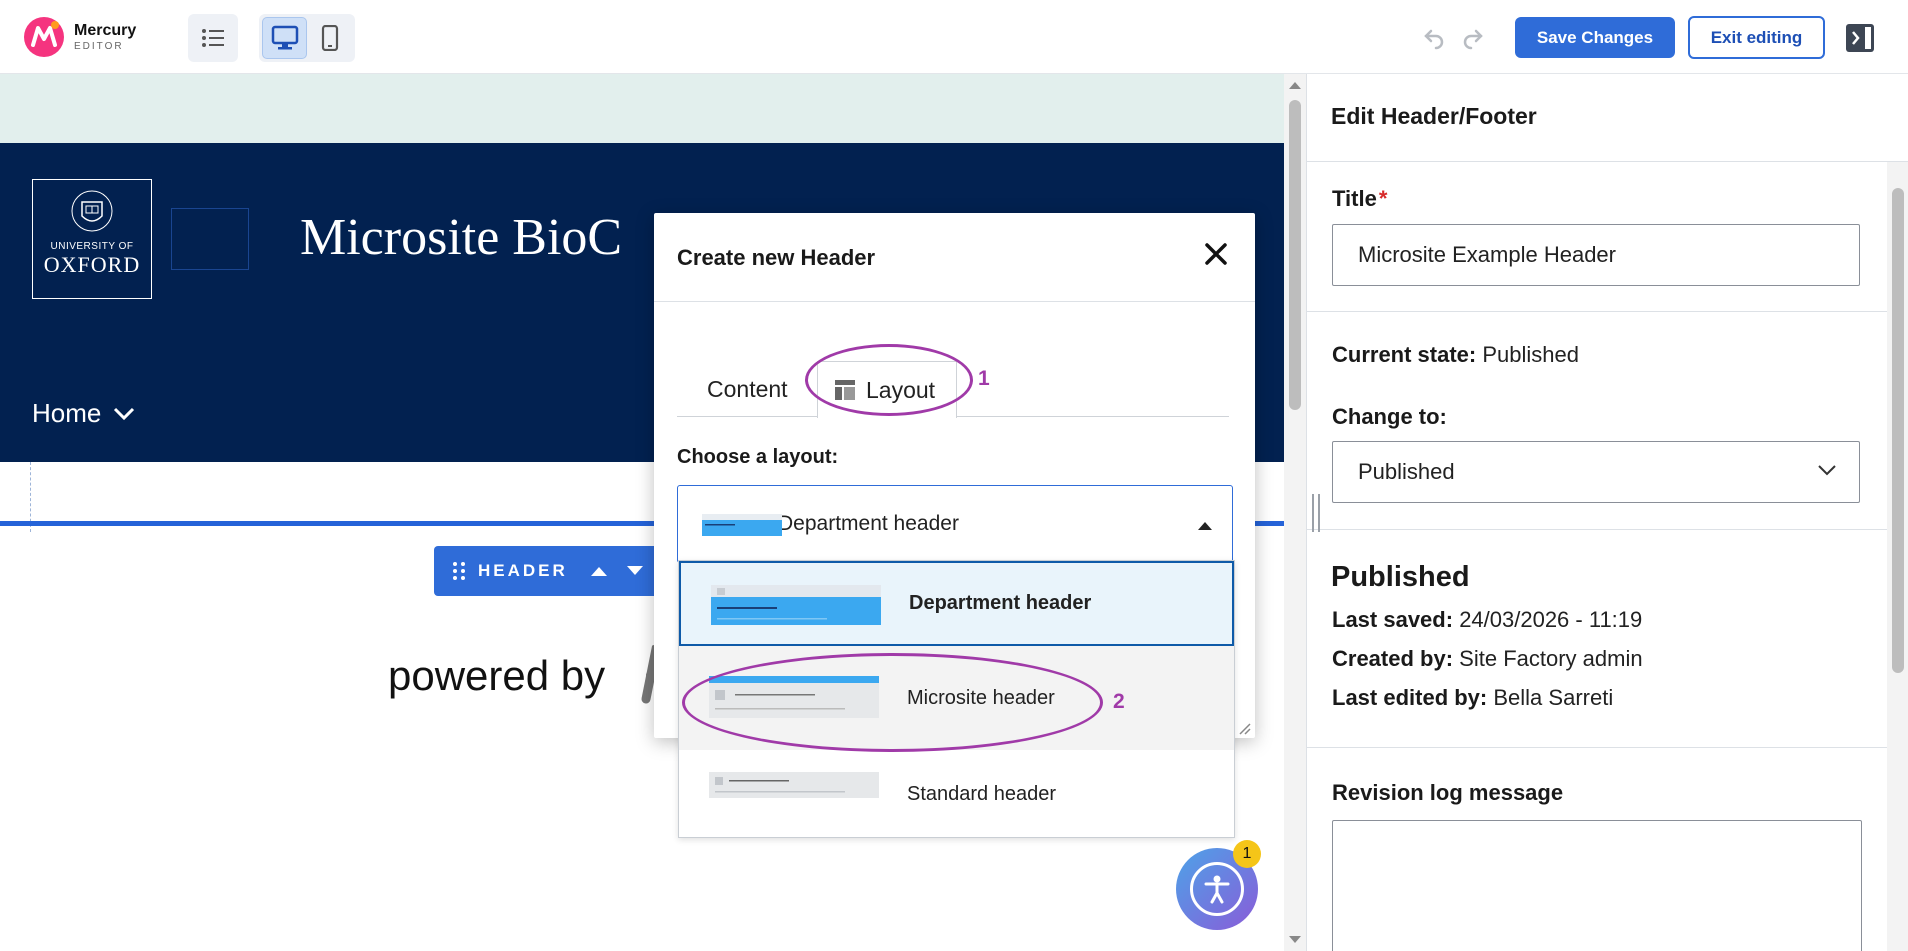  Describe the element at coordinates (635, 571) in the screenshot. I see `move-down-icon` at that location.